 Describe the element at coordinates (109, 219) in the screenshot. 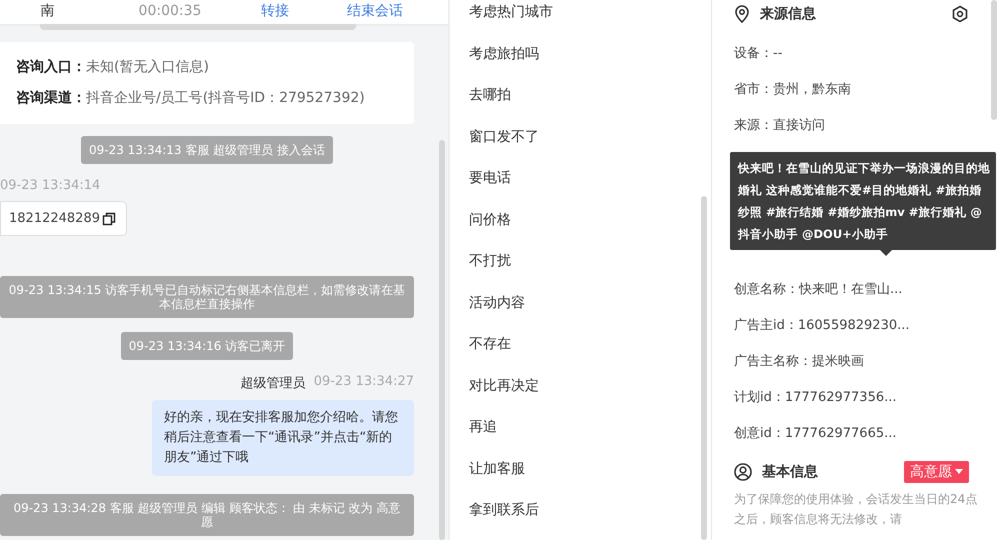

I see `copy-icon` at that location.